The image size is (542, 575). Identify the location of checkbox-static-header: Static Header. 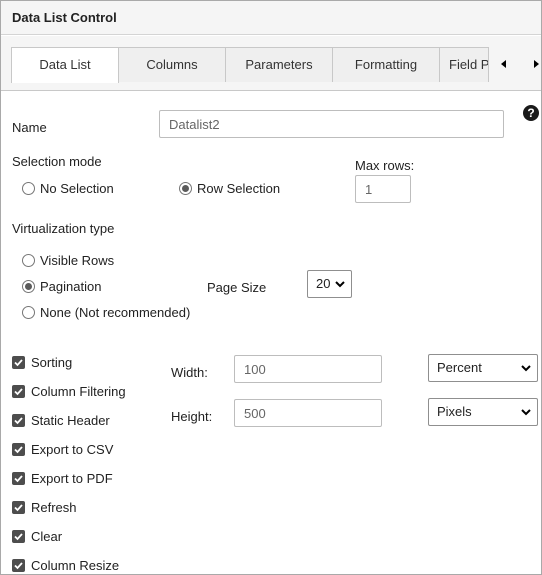
(61, 420).